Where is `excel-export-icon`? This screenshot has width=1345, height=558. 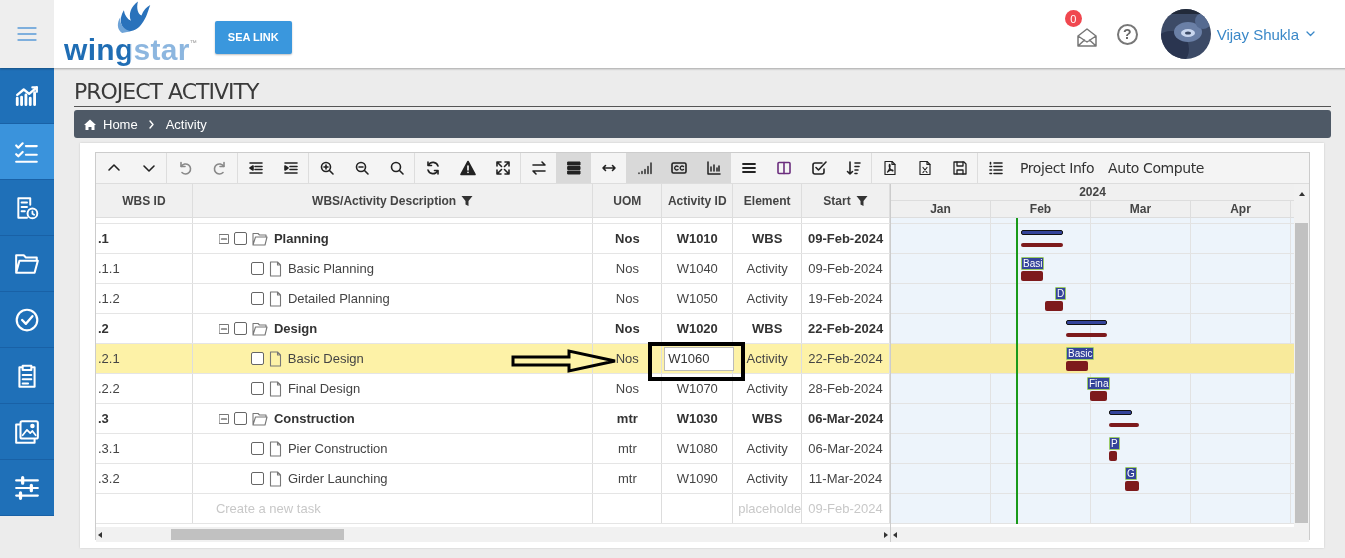 excel-export-icon is located at coordinates (924, 168).